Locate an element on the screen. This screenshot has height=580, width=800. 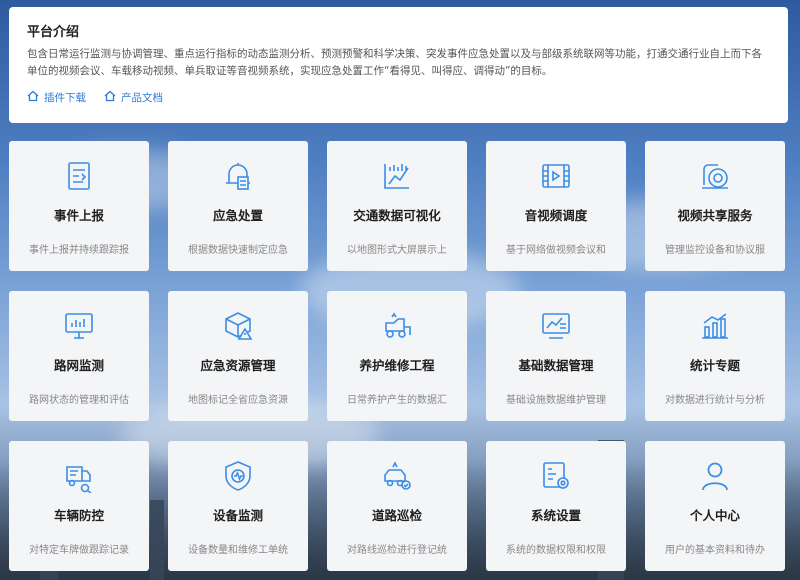
module-title: 应急资源管理 is located at coordinates (238, 365).